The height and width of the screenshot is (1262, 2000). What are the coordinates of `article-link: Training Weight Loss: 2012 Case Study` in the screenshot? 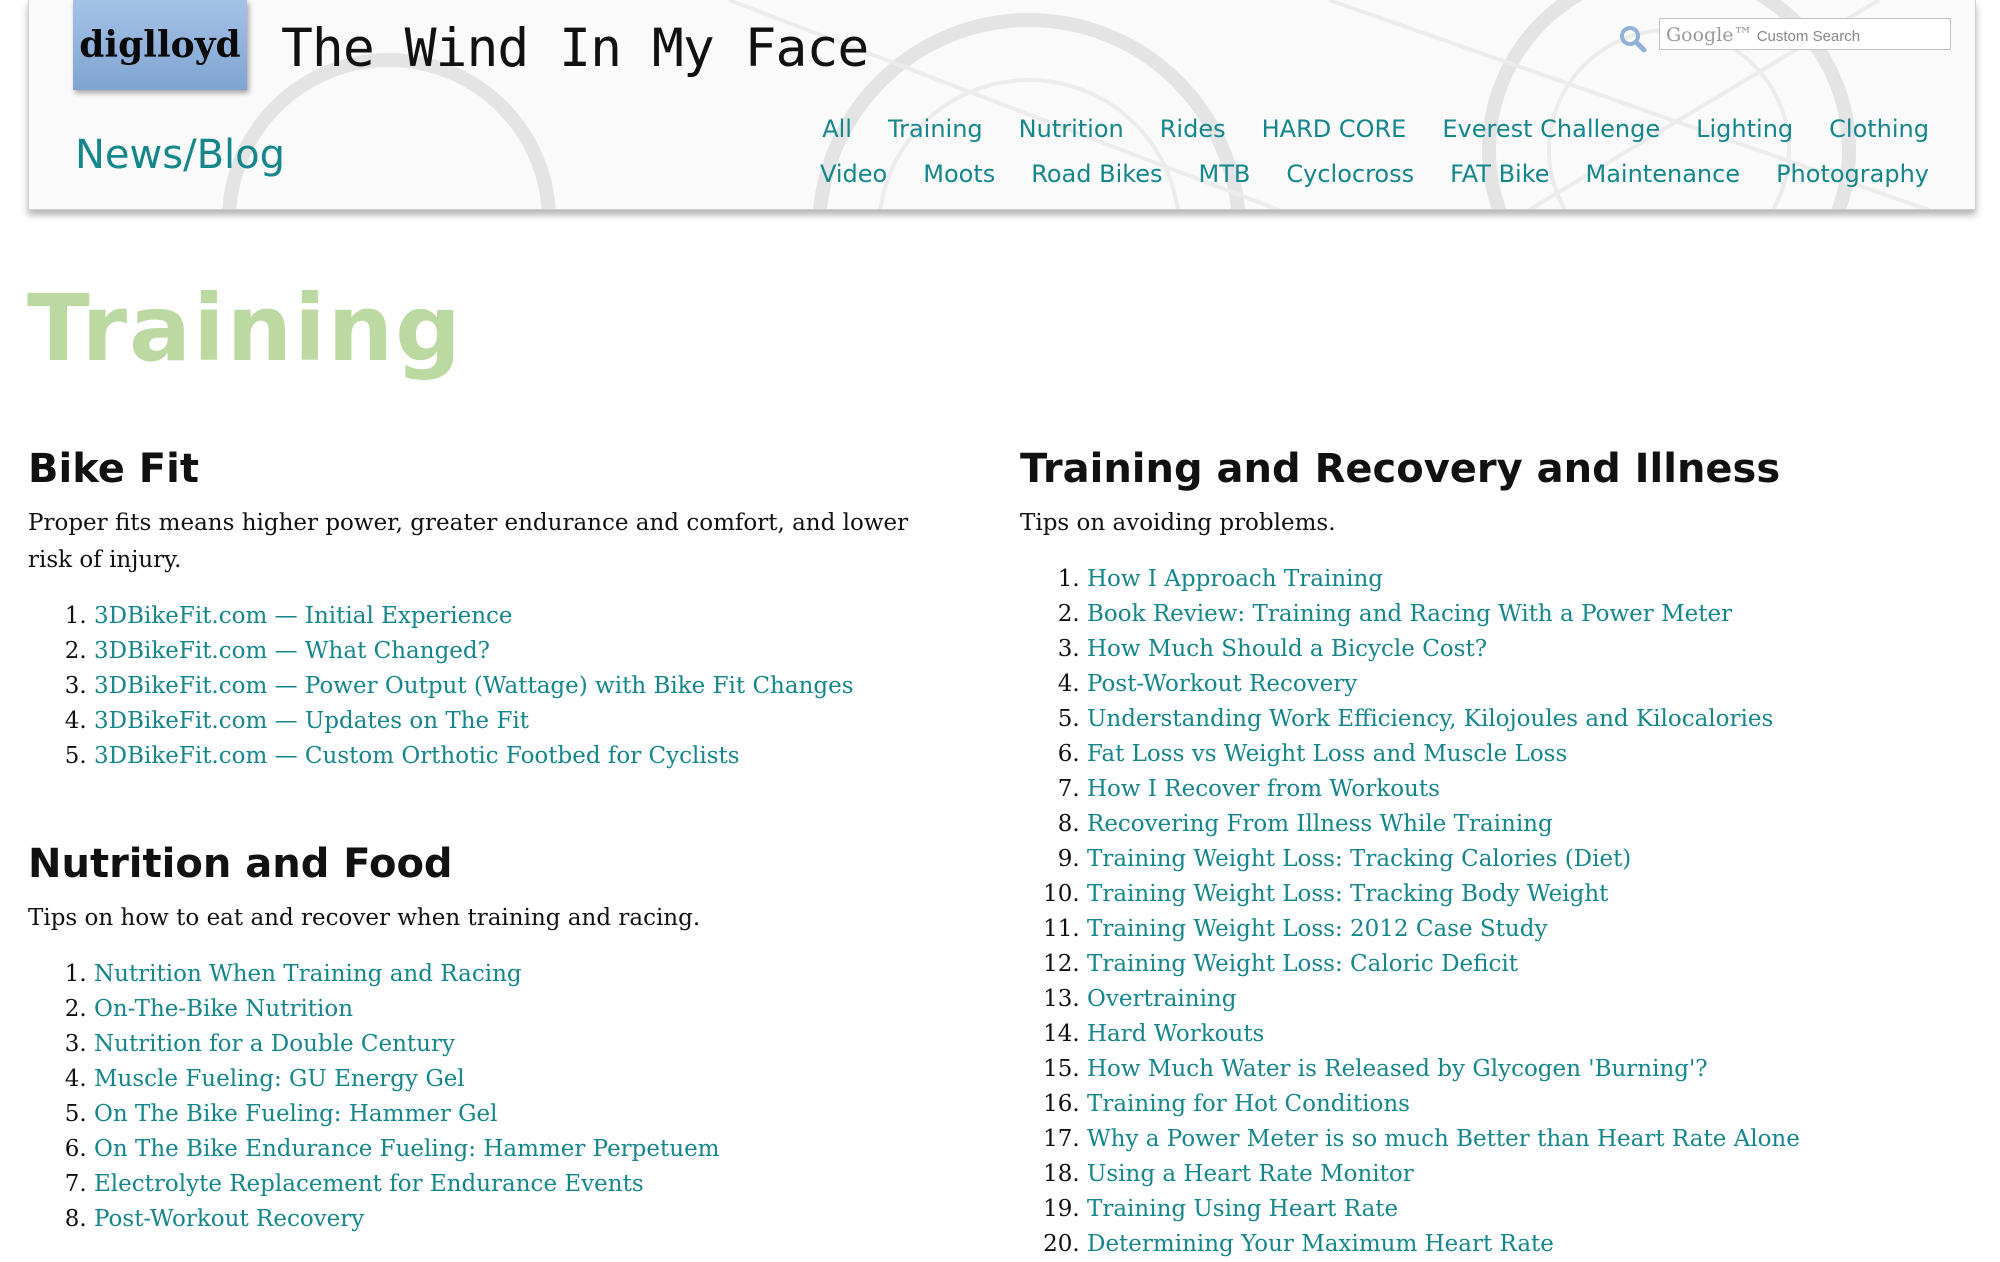 It's located at (1317, 929).